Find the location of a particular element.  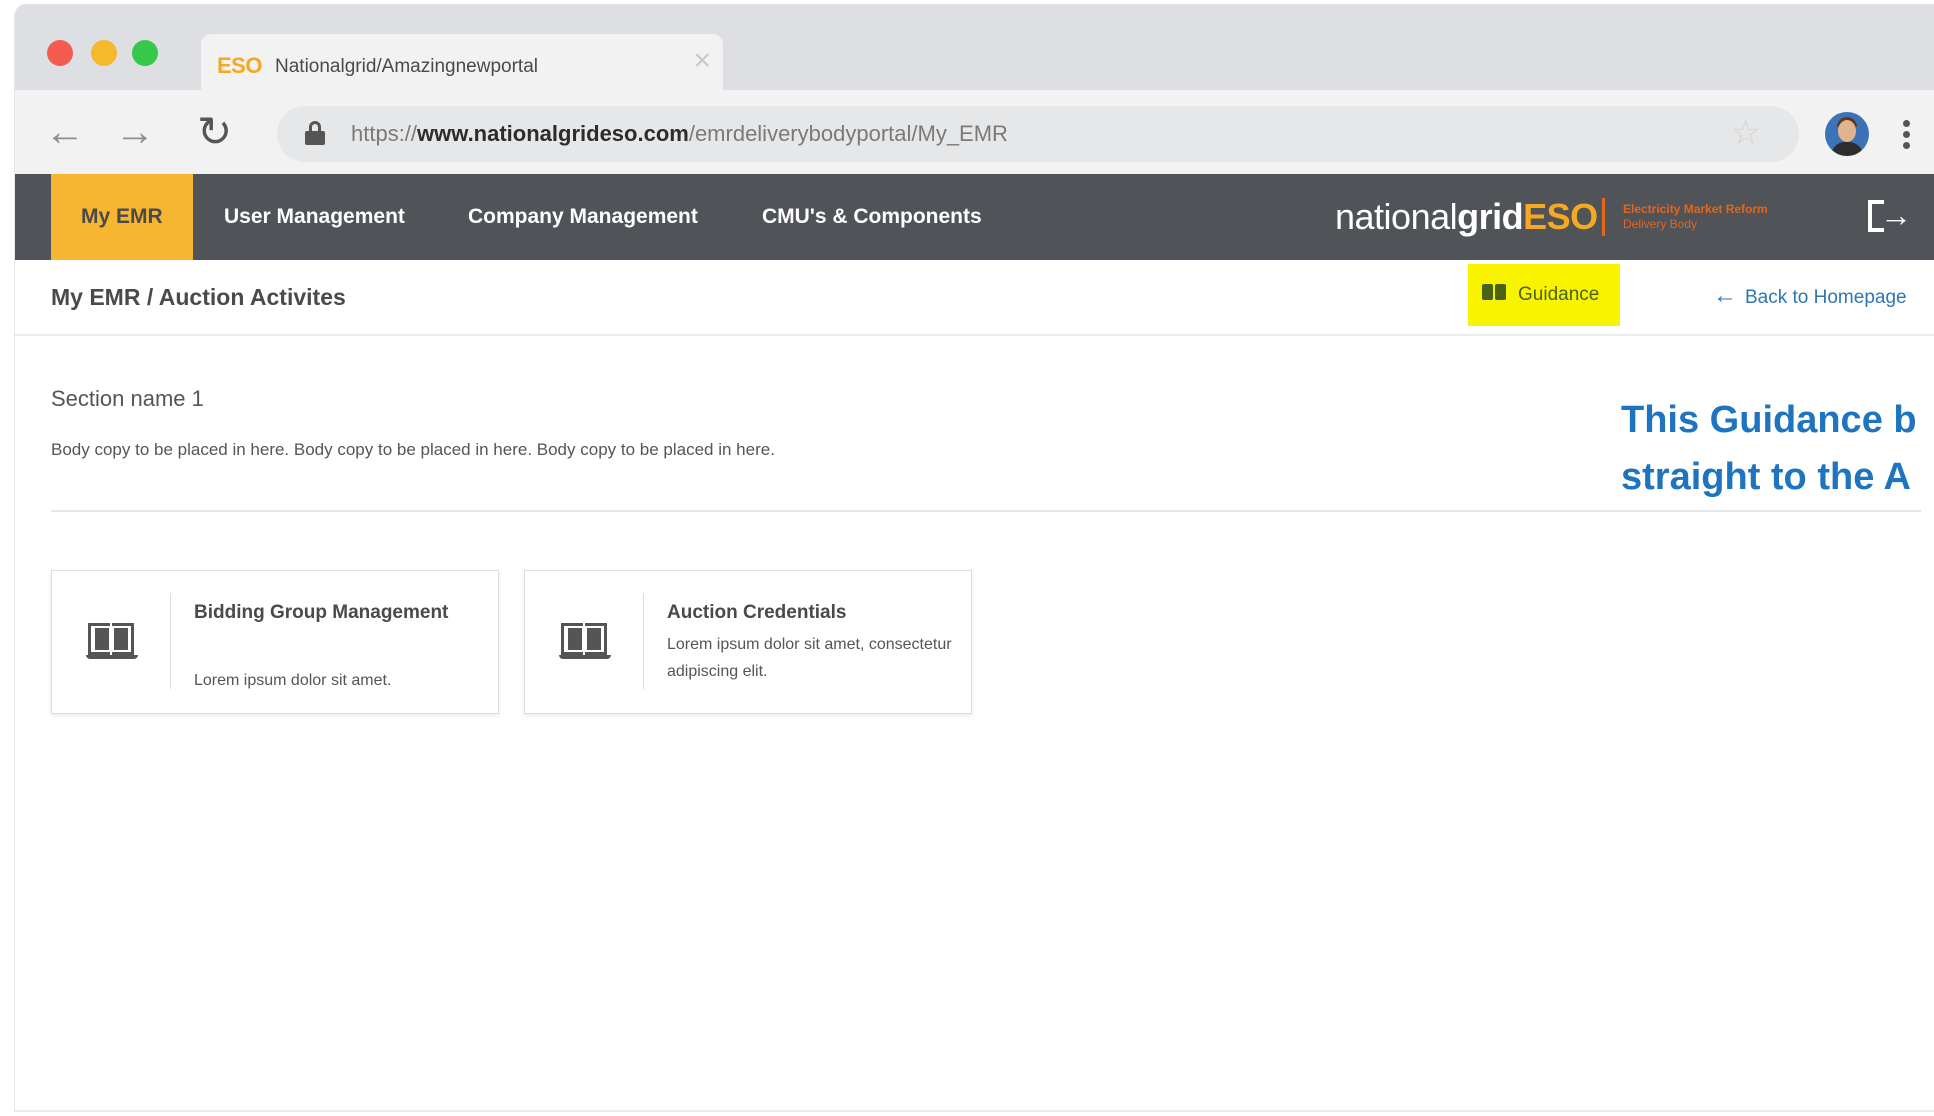

guidance-button: Guidance is located at coordinates (1544, 295).